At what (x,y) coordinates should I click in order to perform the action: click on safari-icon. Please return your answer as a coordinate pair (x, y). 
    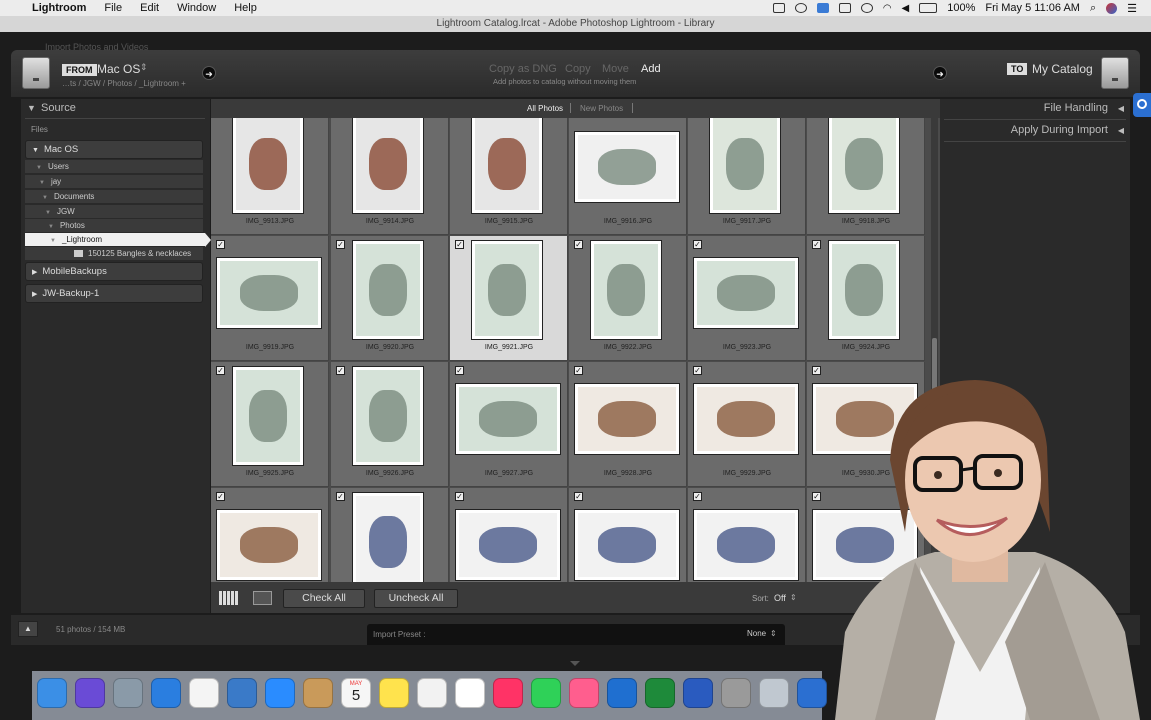
    Looking at the image, I should click on (166, 693).